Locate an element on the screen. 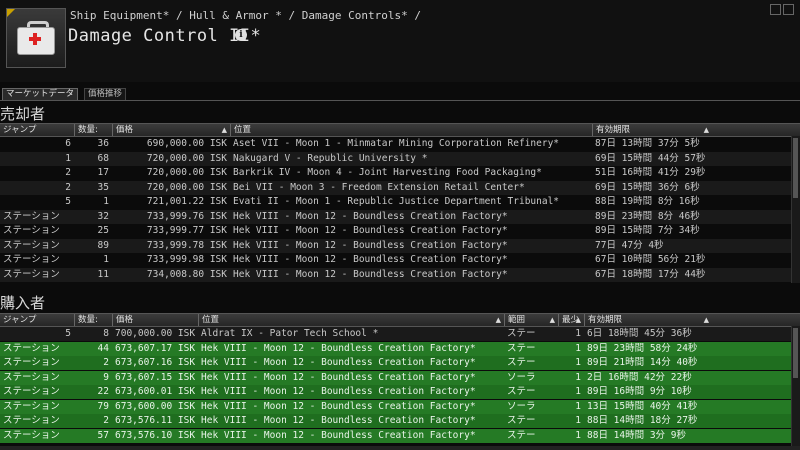 This screenshot has width=800, height=450. cell-expires: 2日 16時間 42分 22秒 is located at coordinates (639, 377).